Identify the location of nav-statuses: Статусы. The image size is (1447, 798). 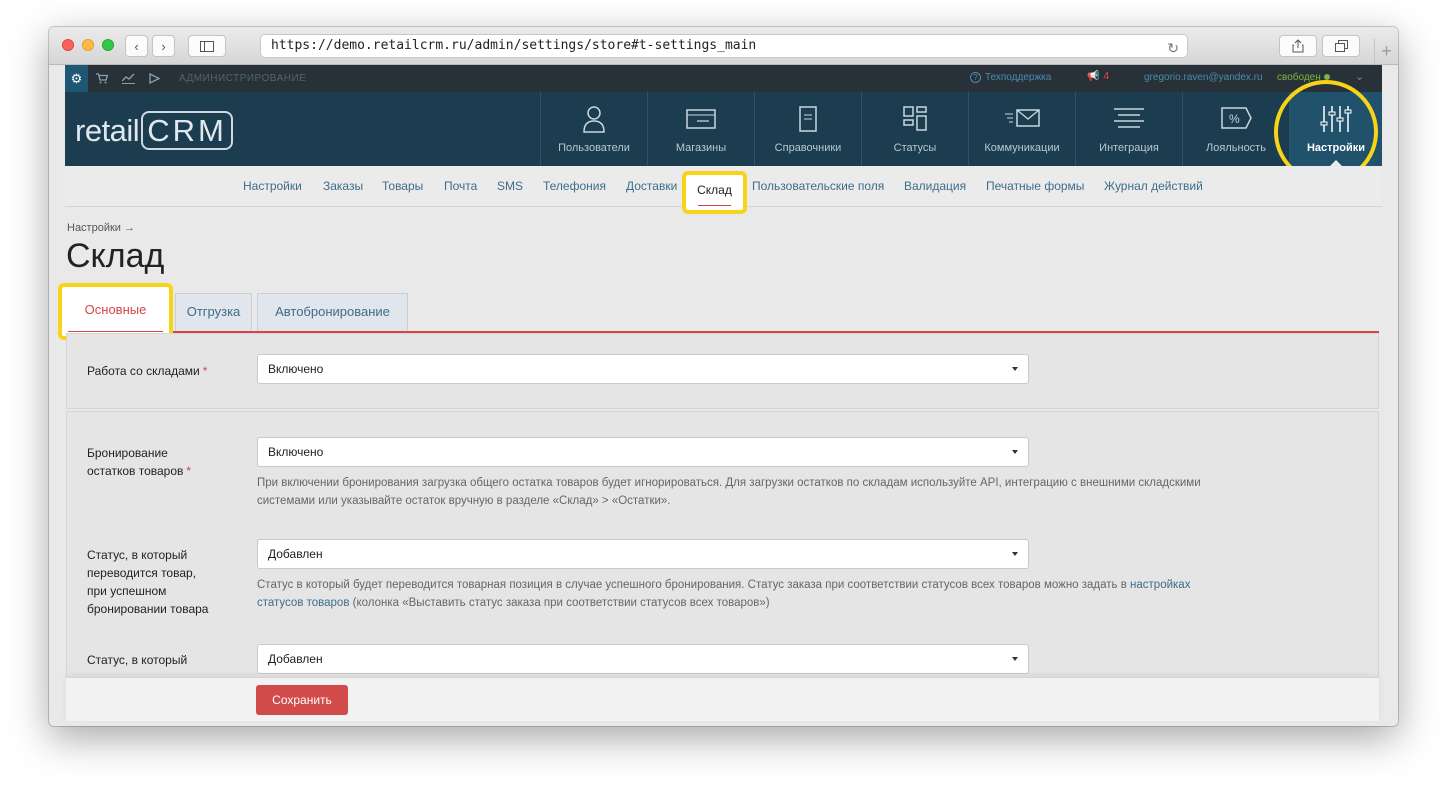
(914, 129).